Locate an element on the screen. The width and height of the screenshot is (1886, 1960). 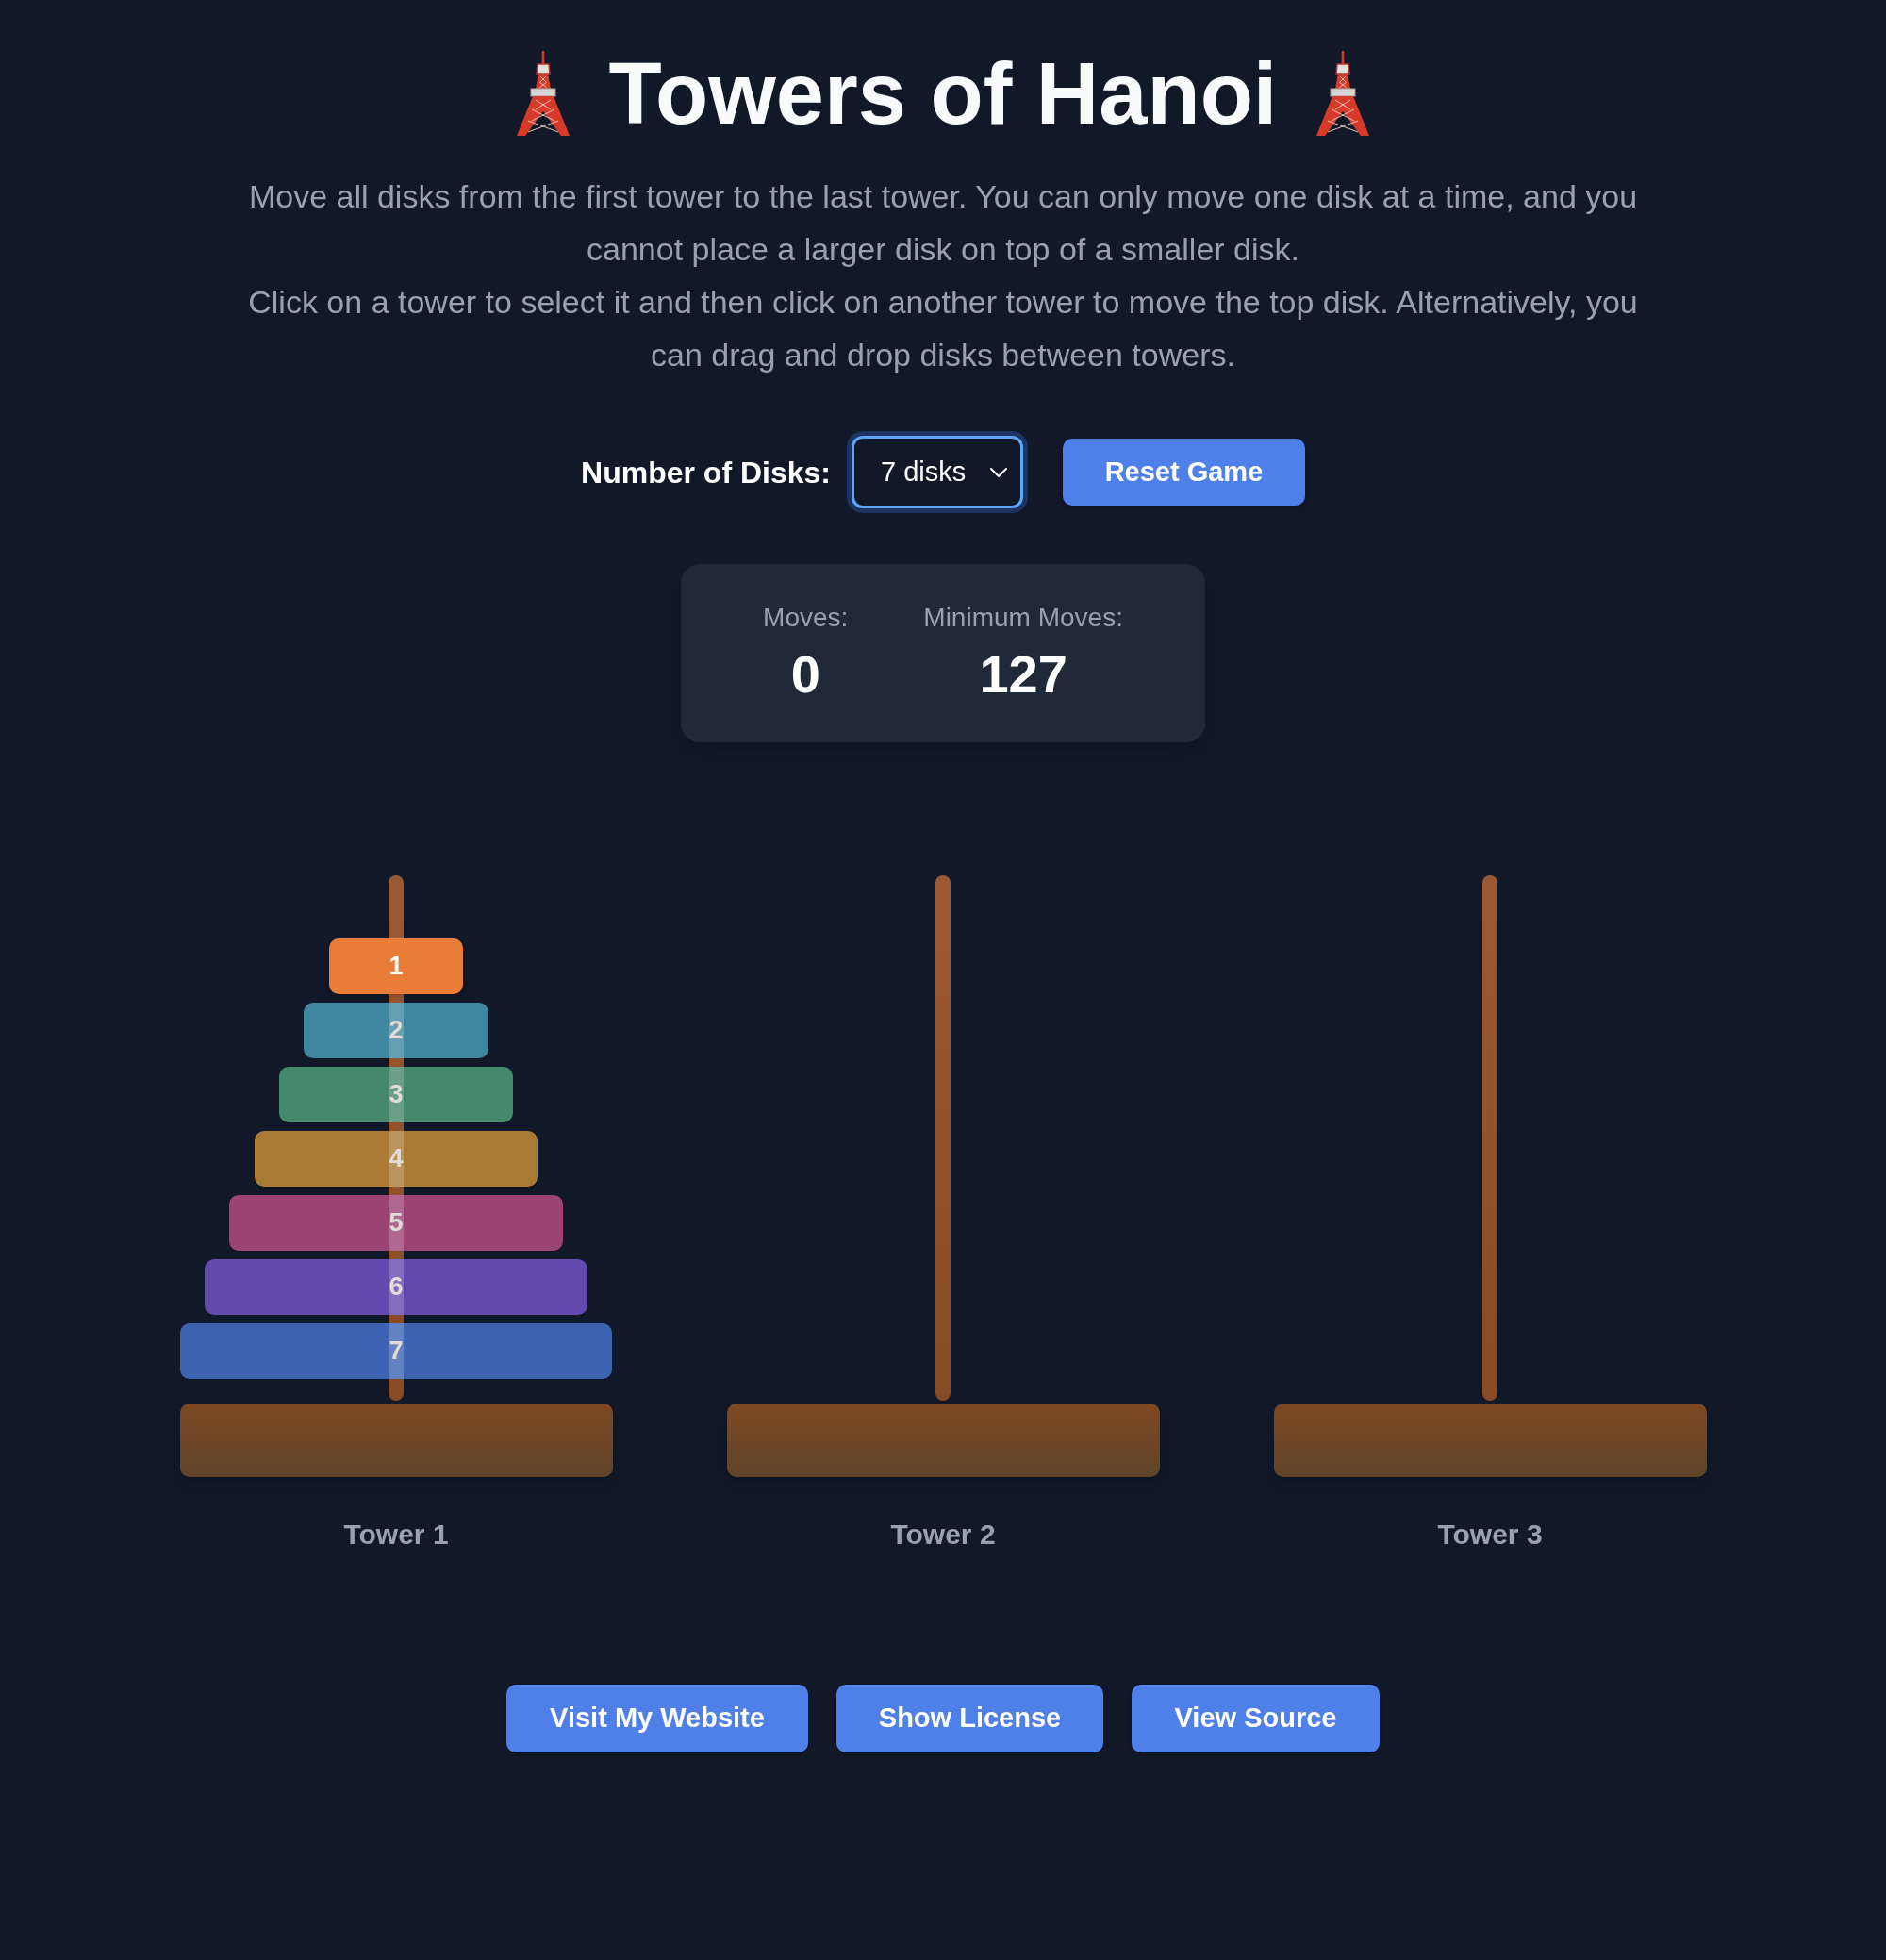
footer-button: View Source is located at coordinates (1256, 1718).